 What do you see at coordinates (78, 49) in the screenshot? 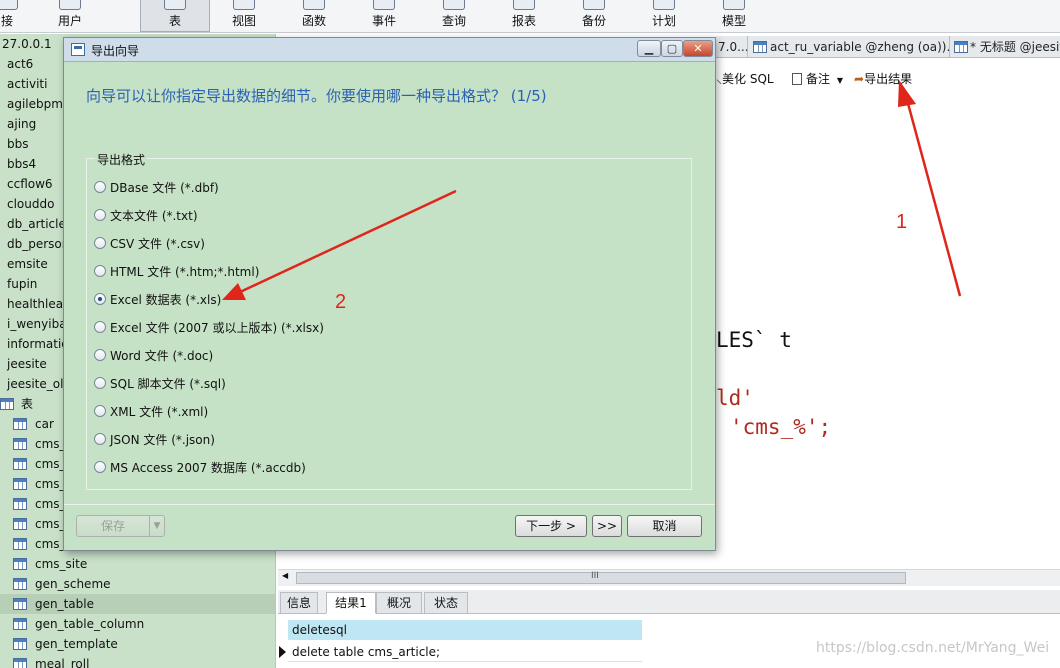
I see `app-icon` at bounding box center [78, 49].